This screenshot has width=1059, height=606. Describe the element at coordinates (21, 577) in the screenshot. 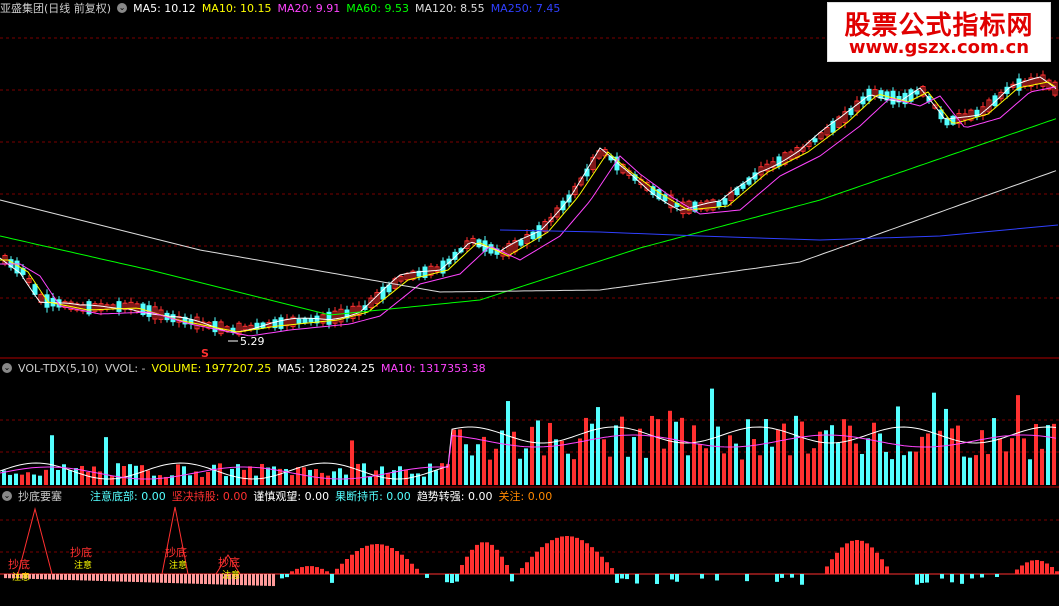

I see `signal-sub-label: 注意` at that location.